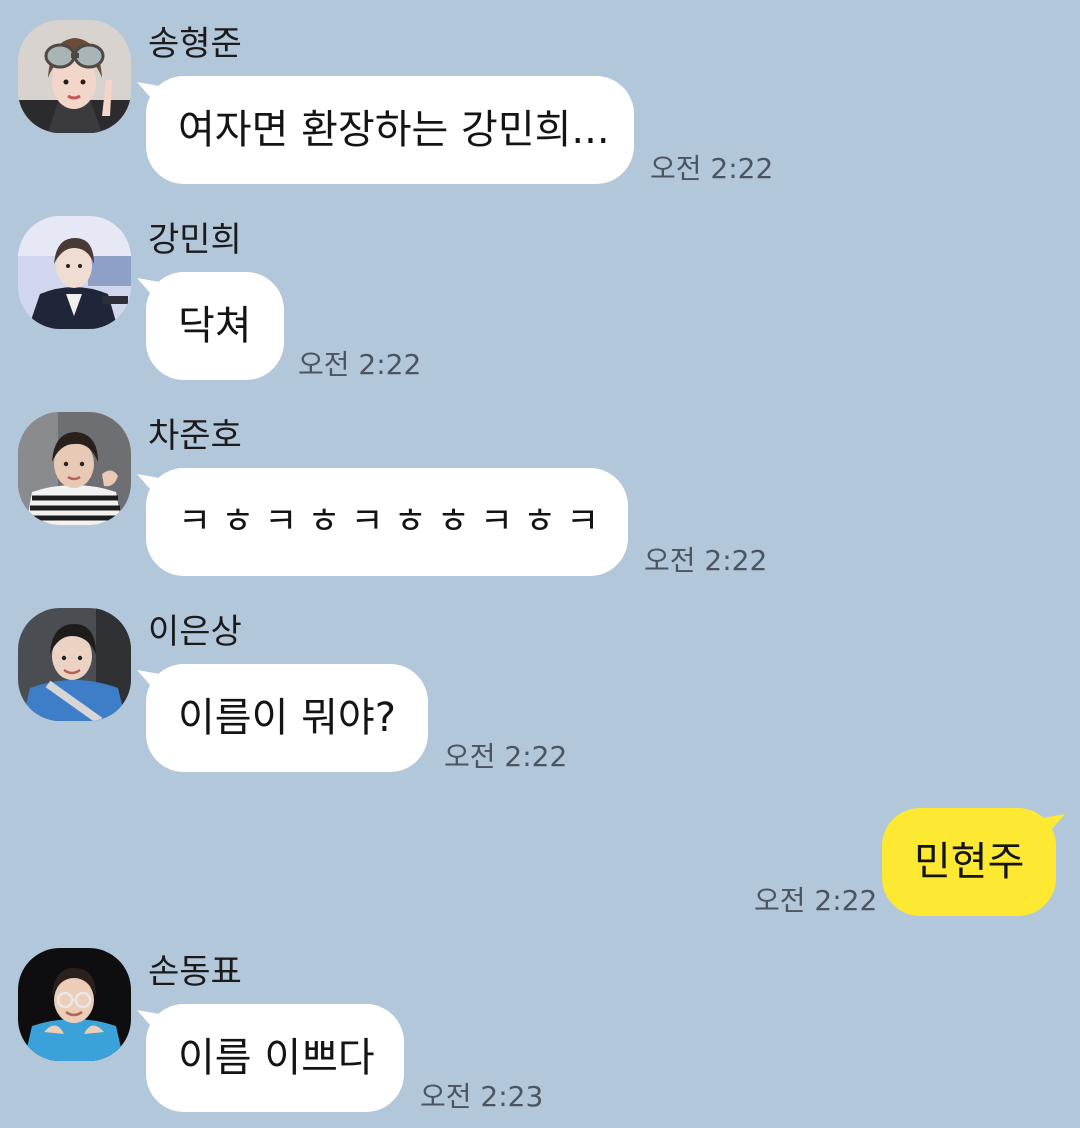 The height and width of the screenshot is (1128, 1080). I want to click on sender-name: 차준호, so click(195, 436).